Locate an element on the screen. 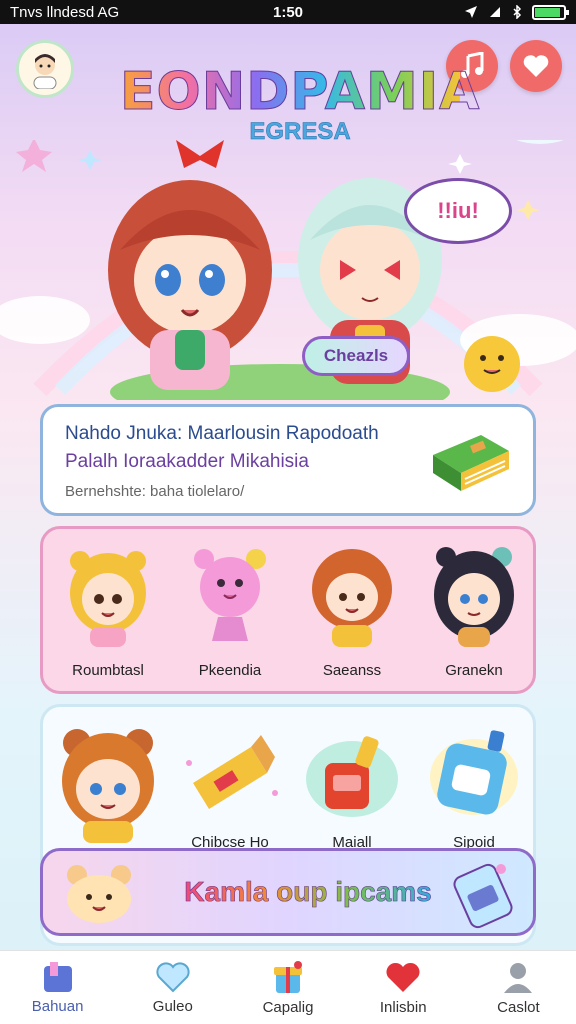 Image resolution: width=576 pixels, height=1024 pixels. battery-icon is located at coordinates (550, 12).